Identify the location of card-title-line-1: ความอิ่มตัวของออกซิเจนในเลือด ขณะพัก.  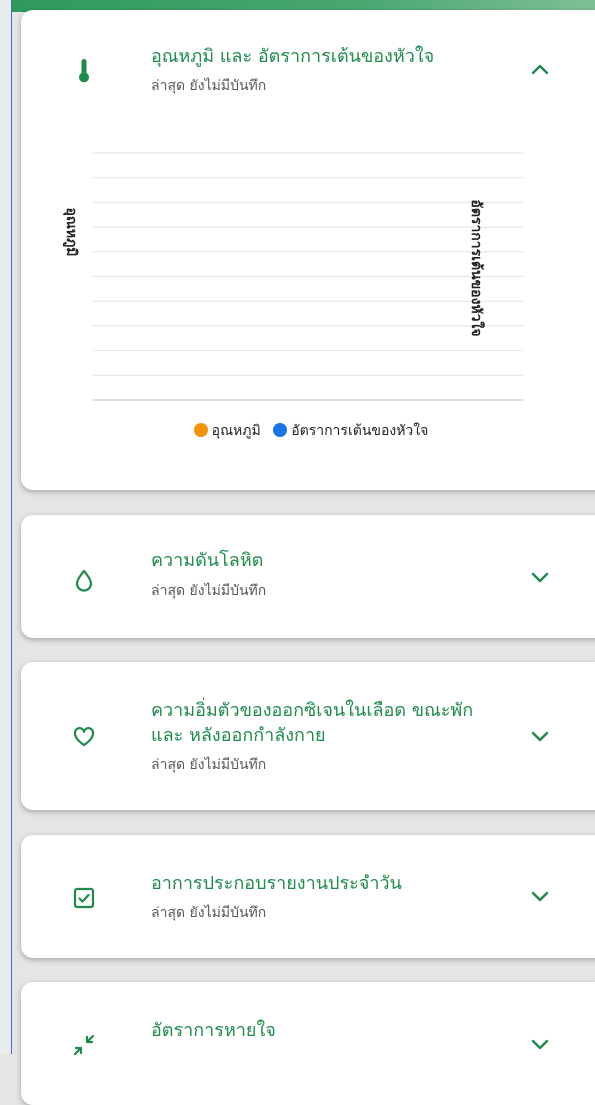
(312, 710).